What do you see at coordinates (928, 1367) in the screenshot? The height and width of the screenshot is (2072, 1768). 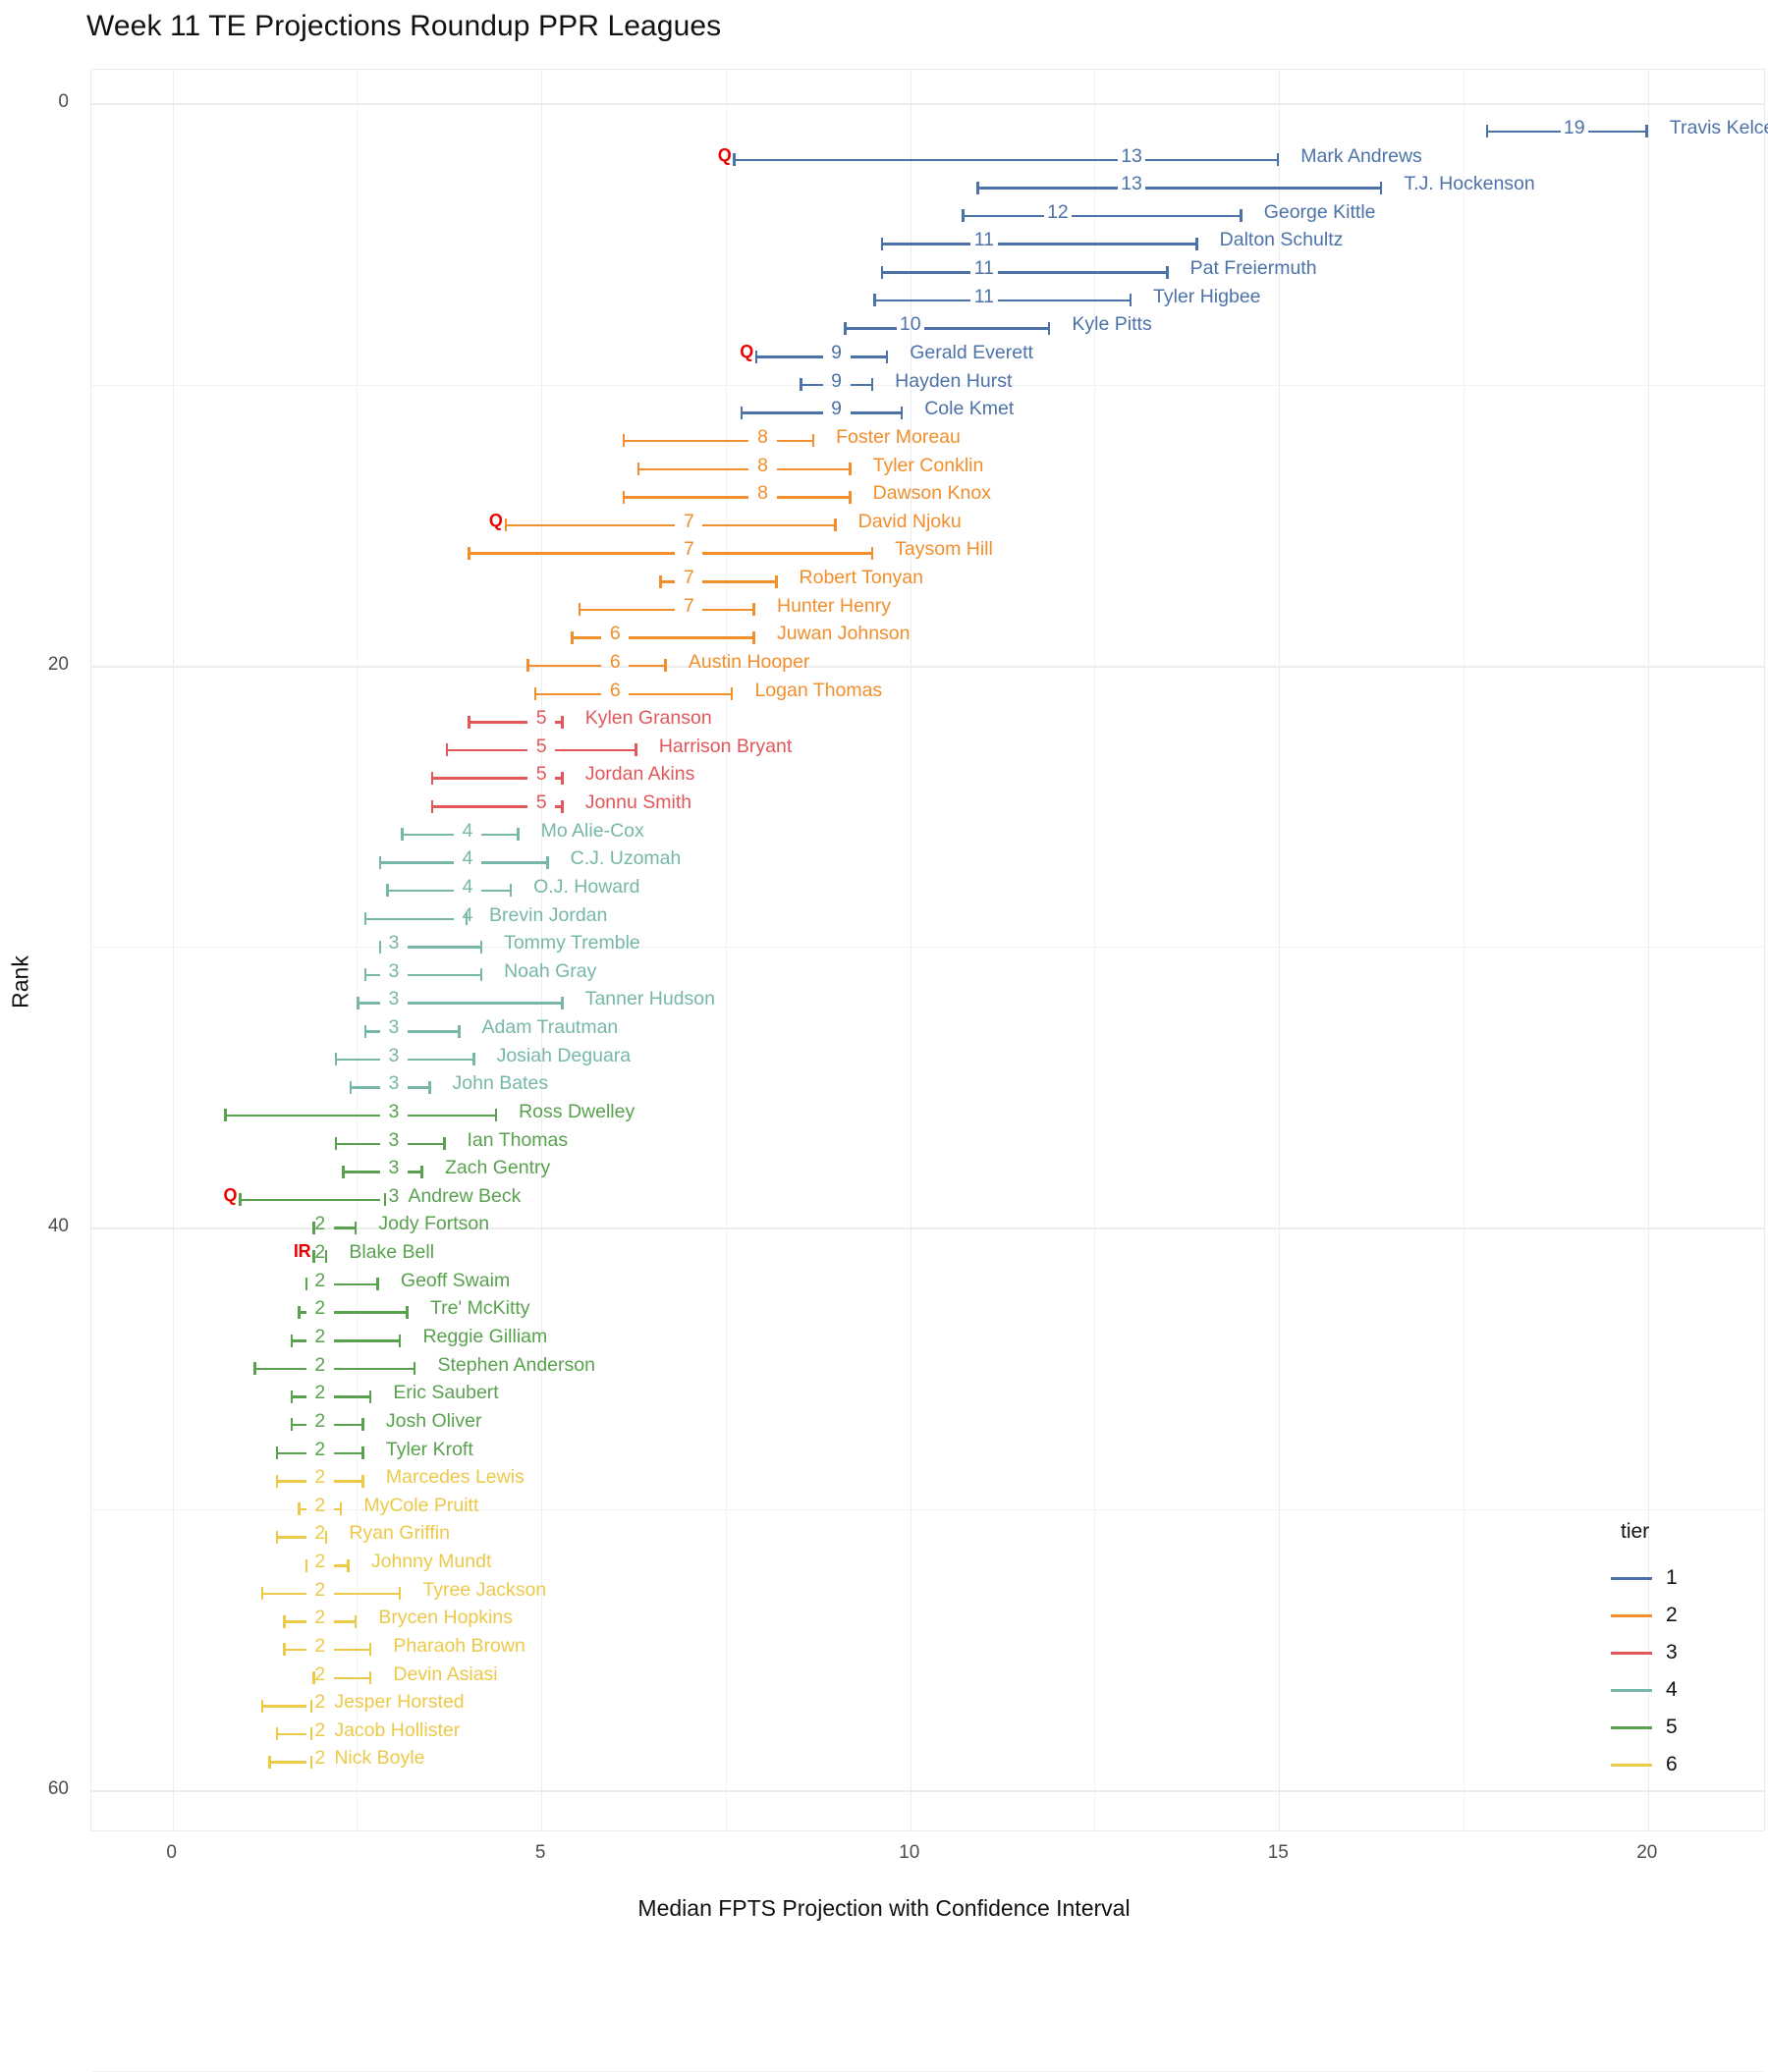 I see `player-row: 2 Stephen Anderson` at bounding box center [928, 1367].